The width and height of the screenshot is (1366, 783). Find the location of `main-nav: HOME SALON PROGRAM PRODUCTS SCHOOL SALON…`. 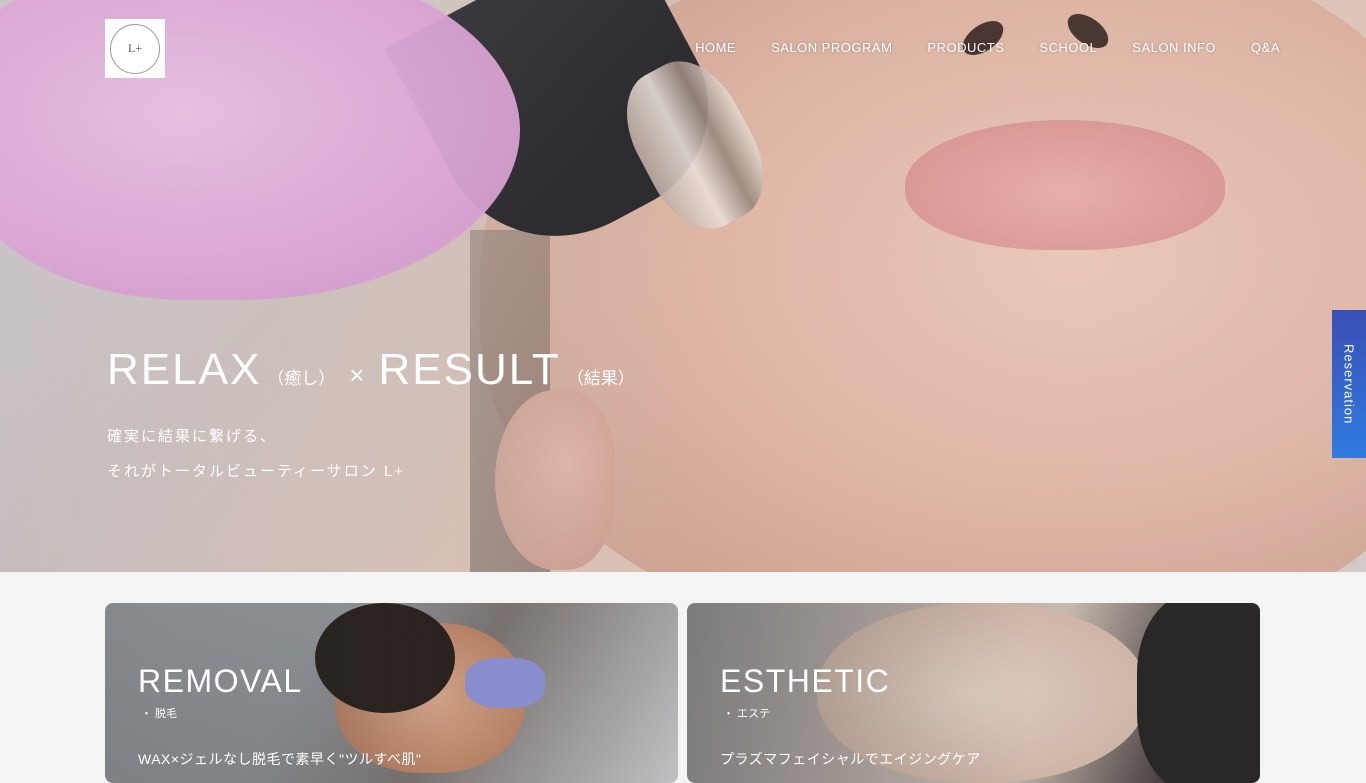

main-nav: HOME SALON PROGRAM PRODUCTS SCHOOL SALON… is located at coordinates (970, 47).